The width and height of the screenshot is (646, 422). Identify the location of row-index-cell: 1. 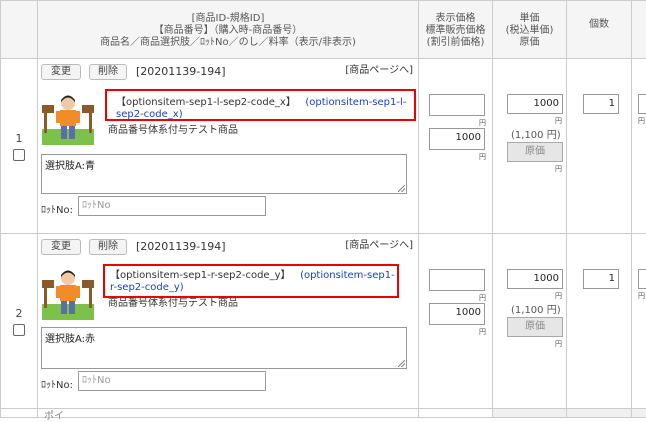
(19, 146).